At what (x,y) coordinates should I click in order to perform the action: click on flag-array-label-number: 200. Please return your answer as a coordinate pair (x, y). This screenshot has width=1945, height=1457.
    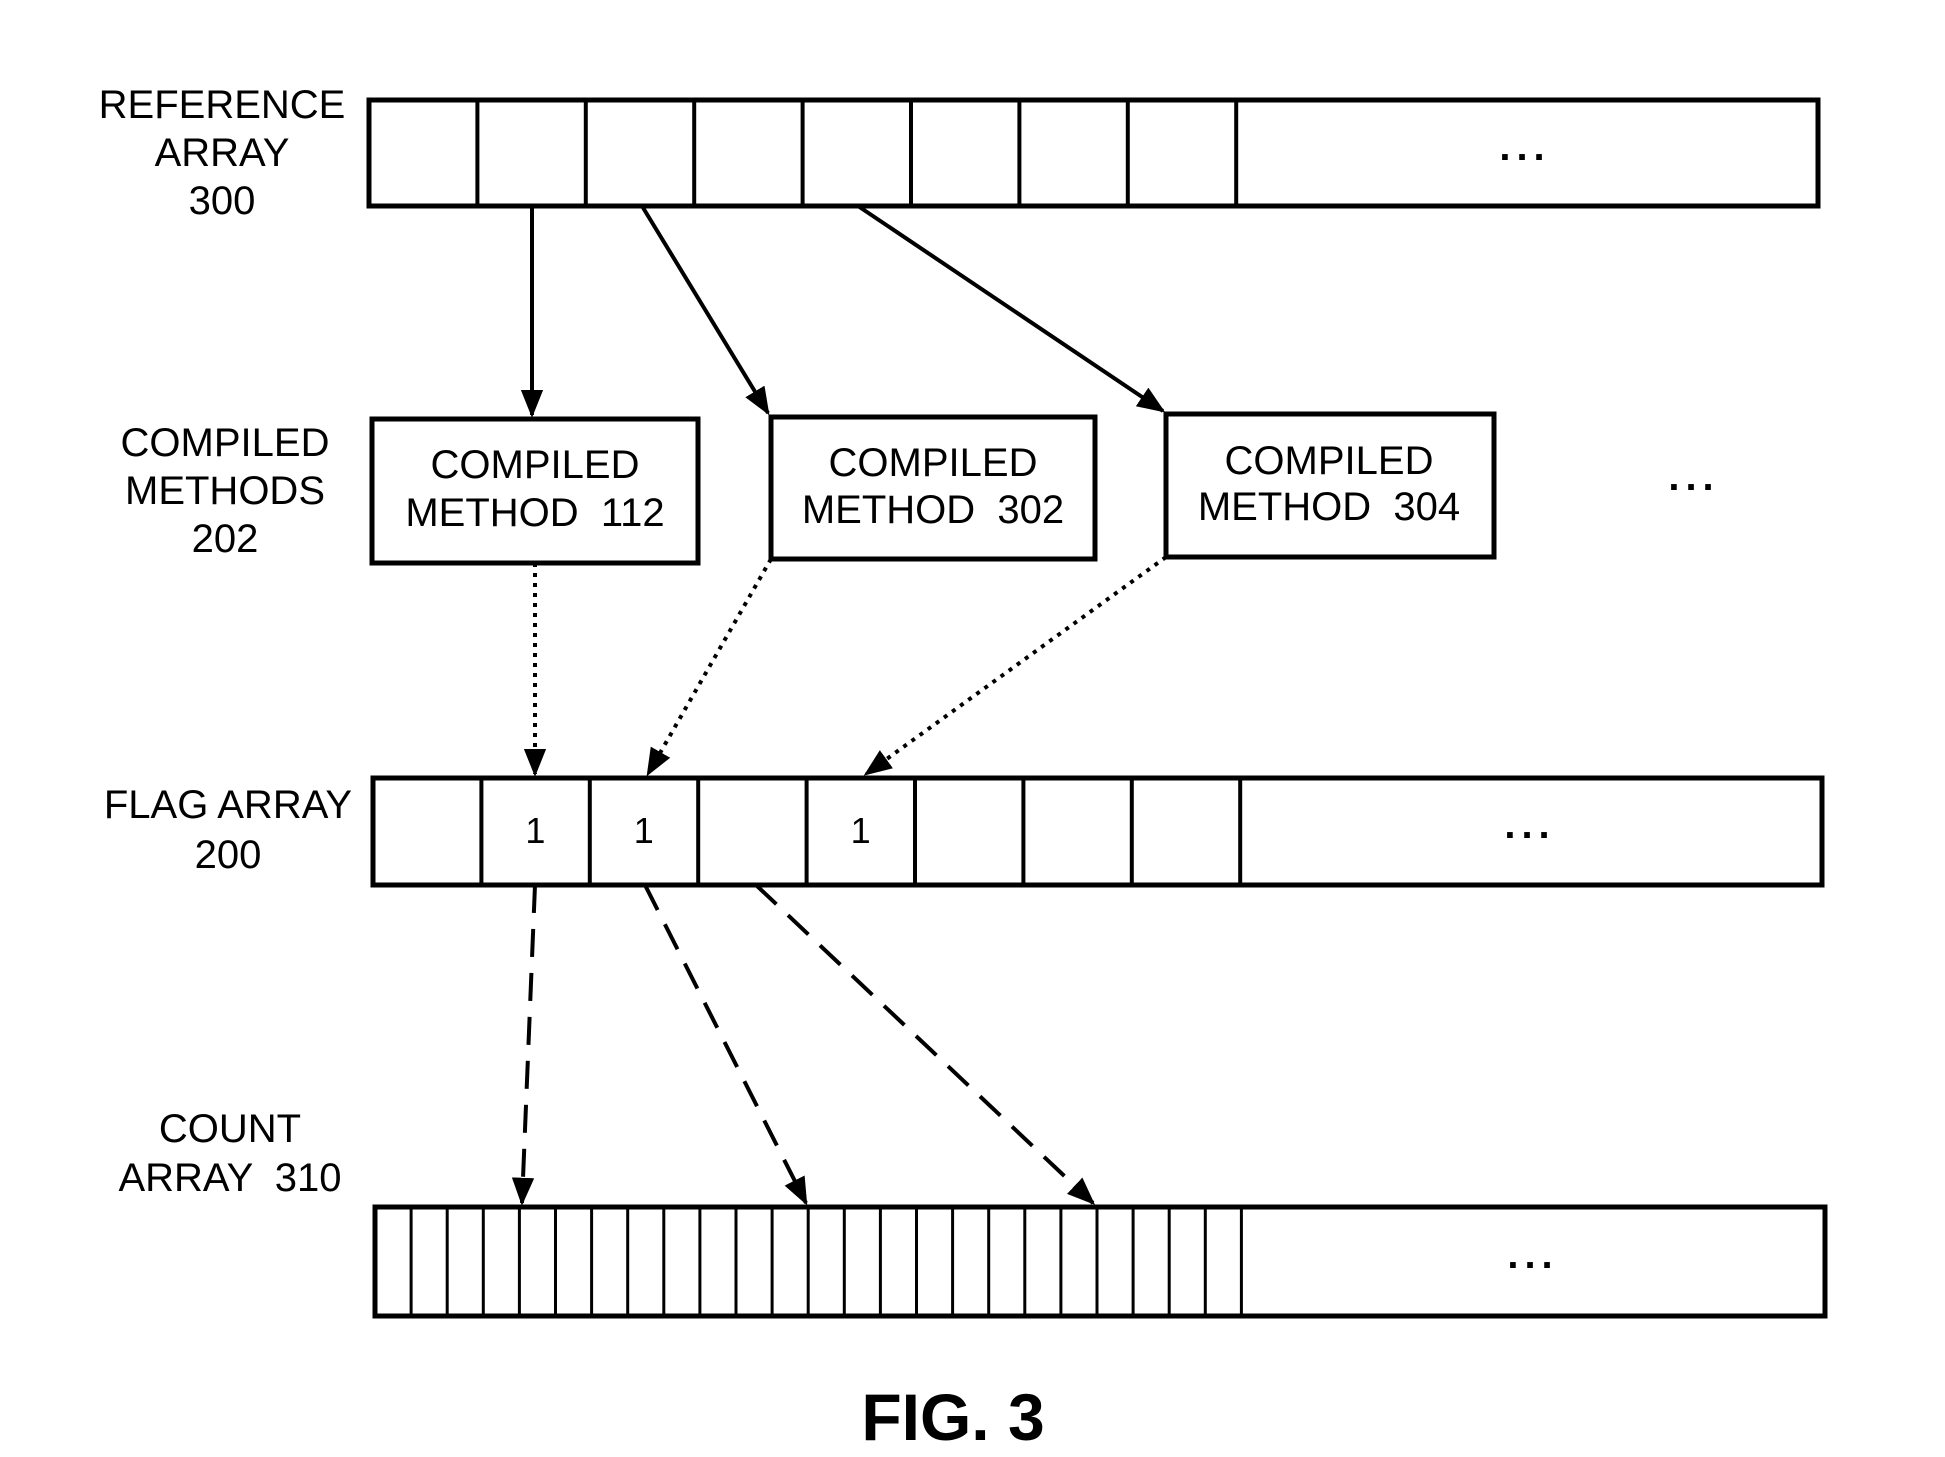
    Looking at the image, I should click on (228, 855).